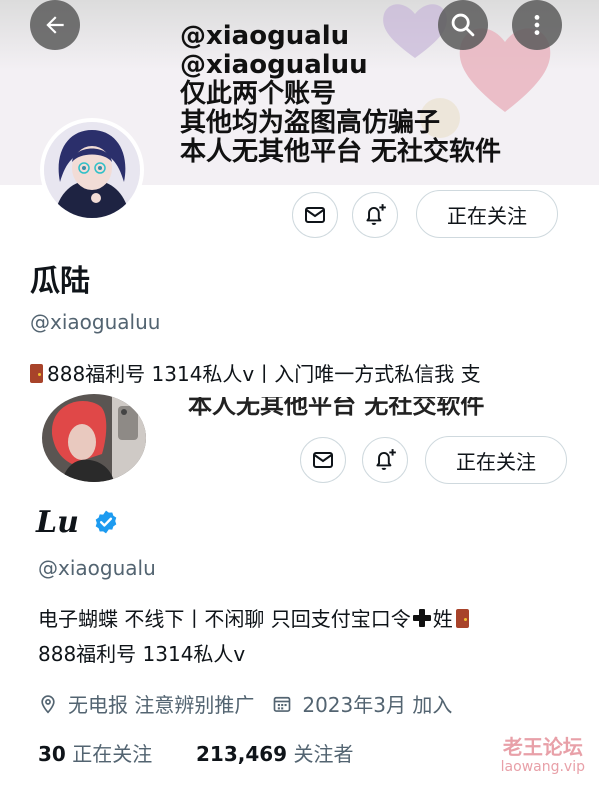 The width and height of the screenshot is (599, 790). What do you see at coordinates (377, 705) in the screenshot?
I see `joined-date: 2023年3月 加入` at bounding box center [377, 705].